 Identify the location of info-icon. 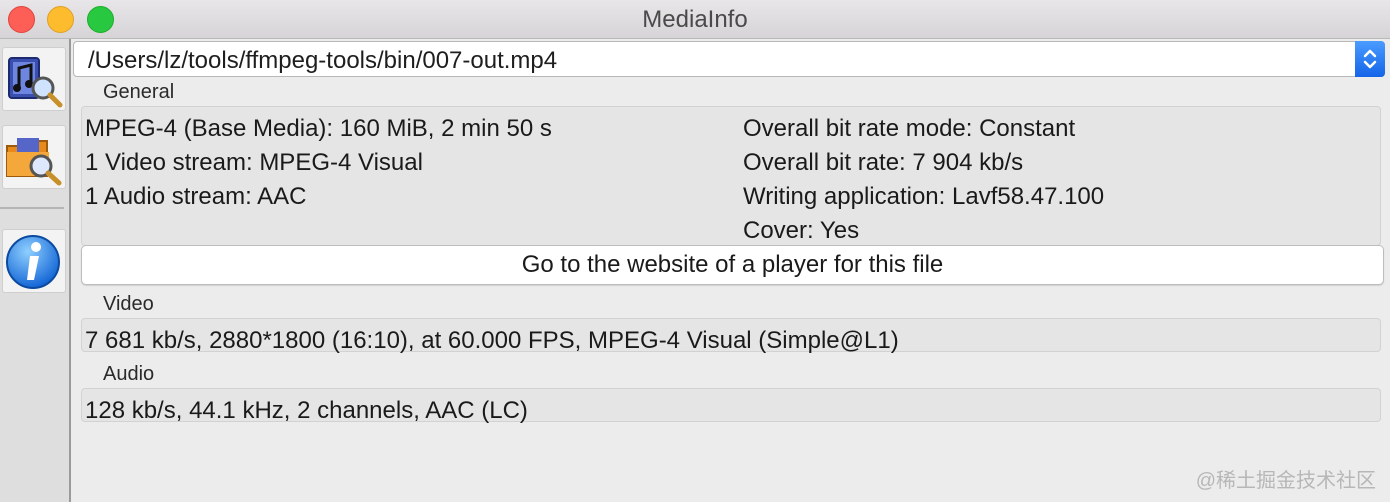
(33, 262).